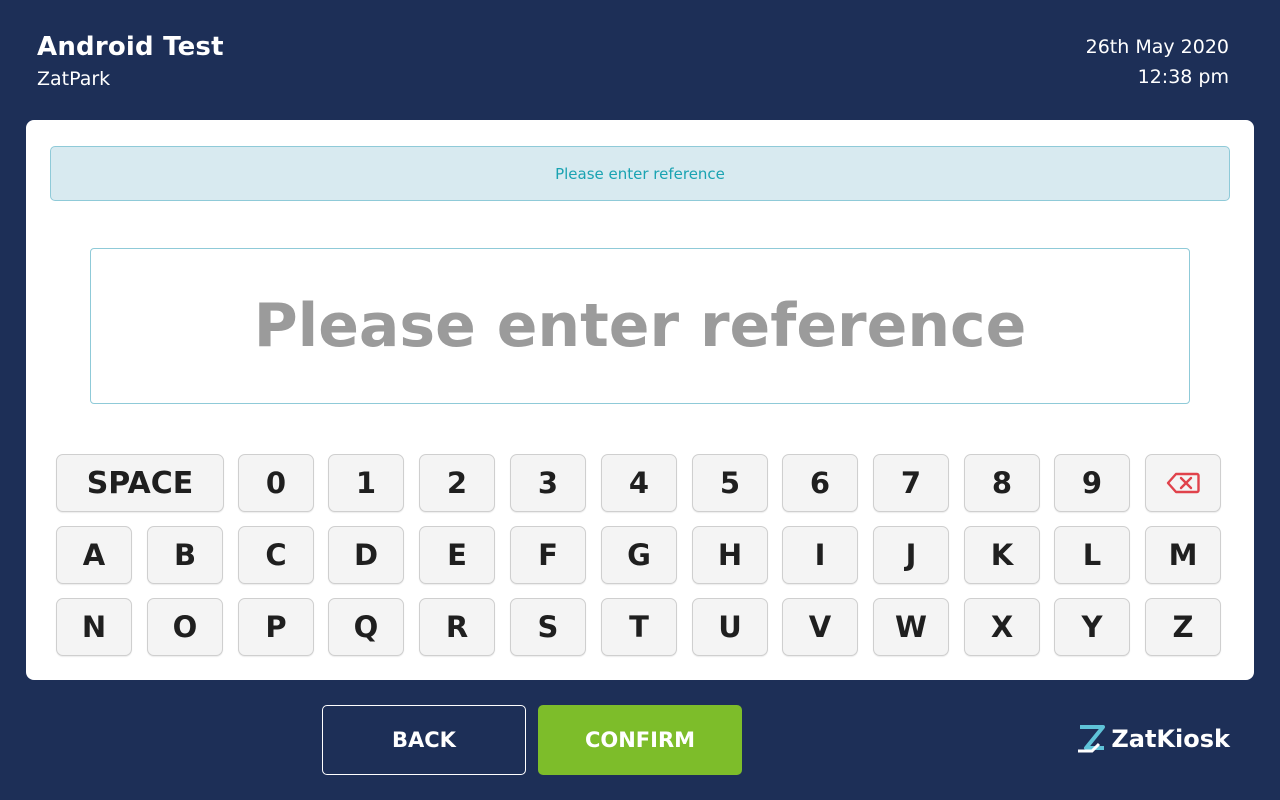  I want to click on key-w: W, so click(911, 627).